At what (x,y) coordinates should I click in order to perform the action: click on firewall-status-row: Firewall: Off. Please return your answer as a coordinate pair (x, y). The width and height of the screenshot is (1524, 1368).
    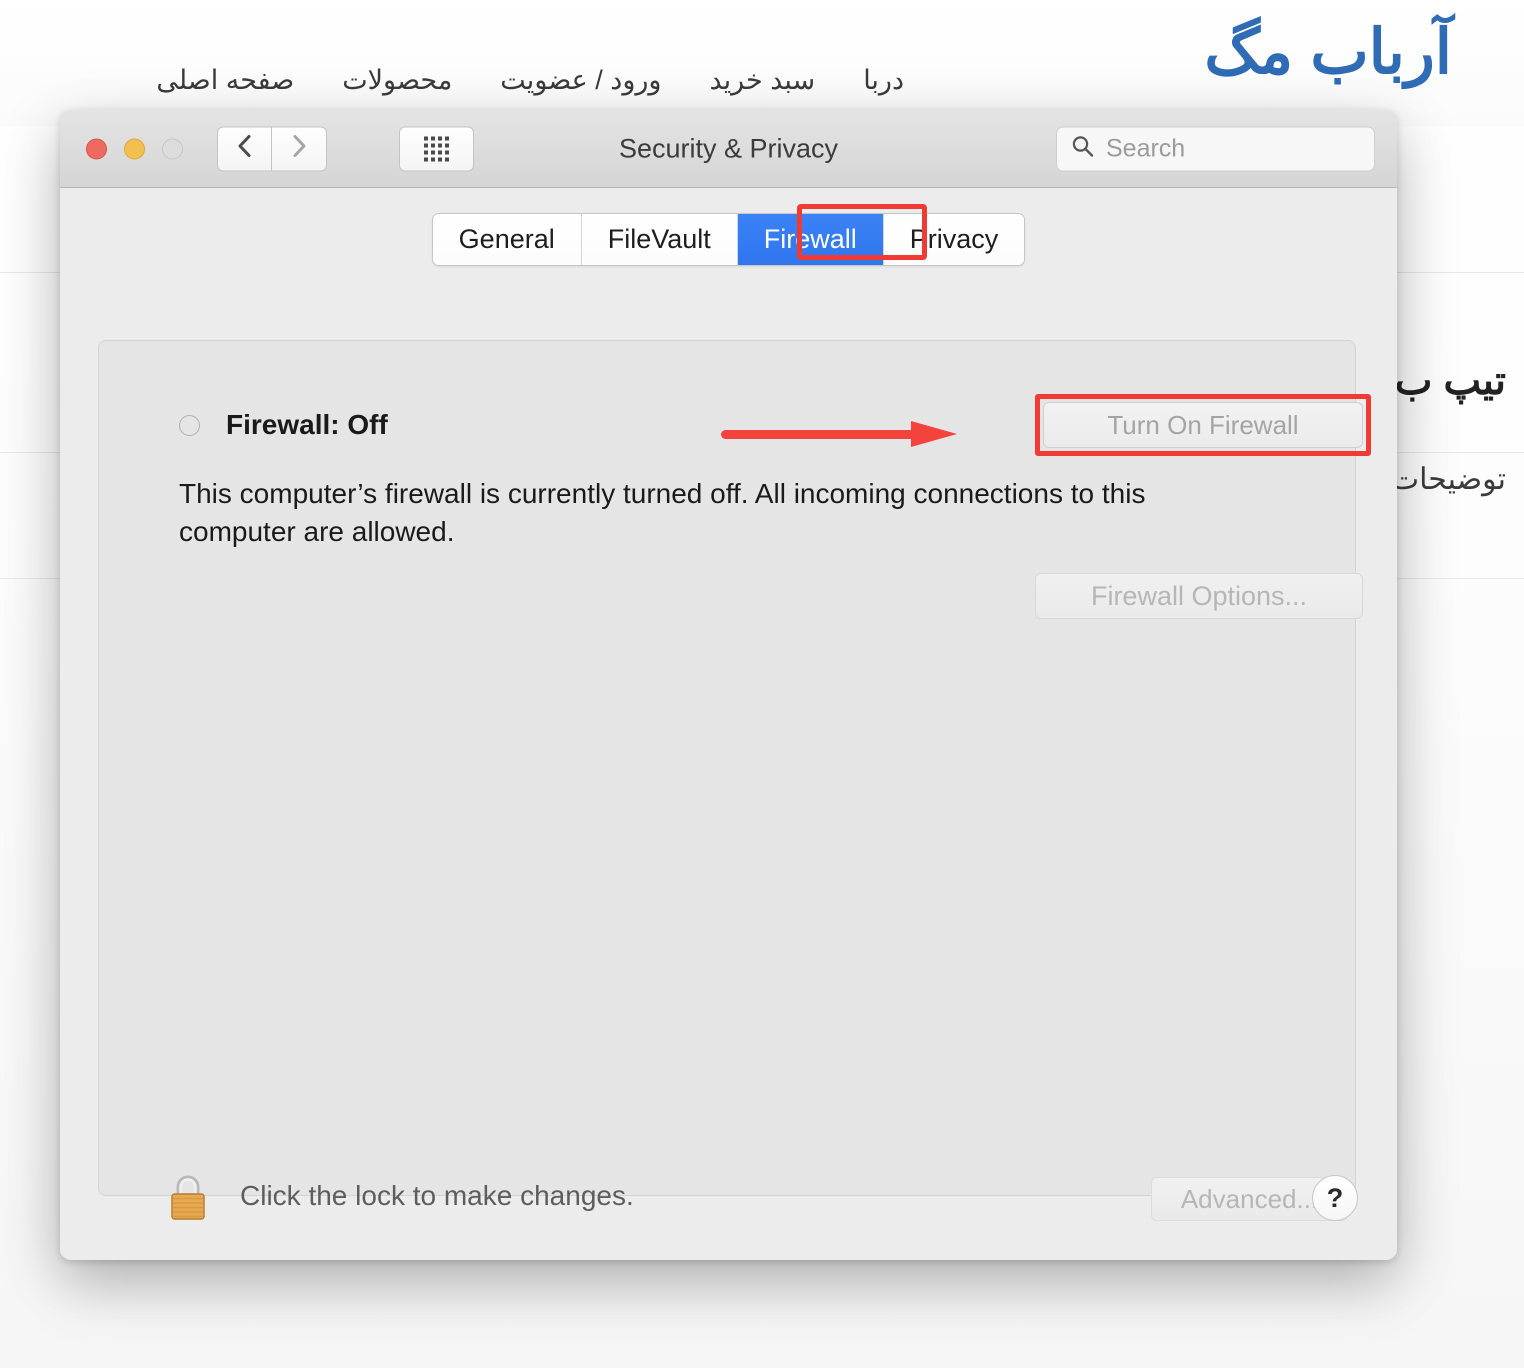
    Looking at the image, I should click on (283, 425).